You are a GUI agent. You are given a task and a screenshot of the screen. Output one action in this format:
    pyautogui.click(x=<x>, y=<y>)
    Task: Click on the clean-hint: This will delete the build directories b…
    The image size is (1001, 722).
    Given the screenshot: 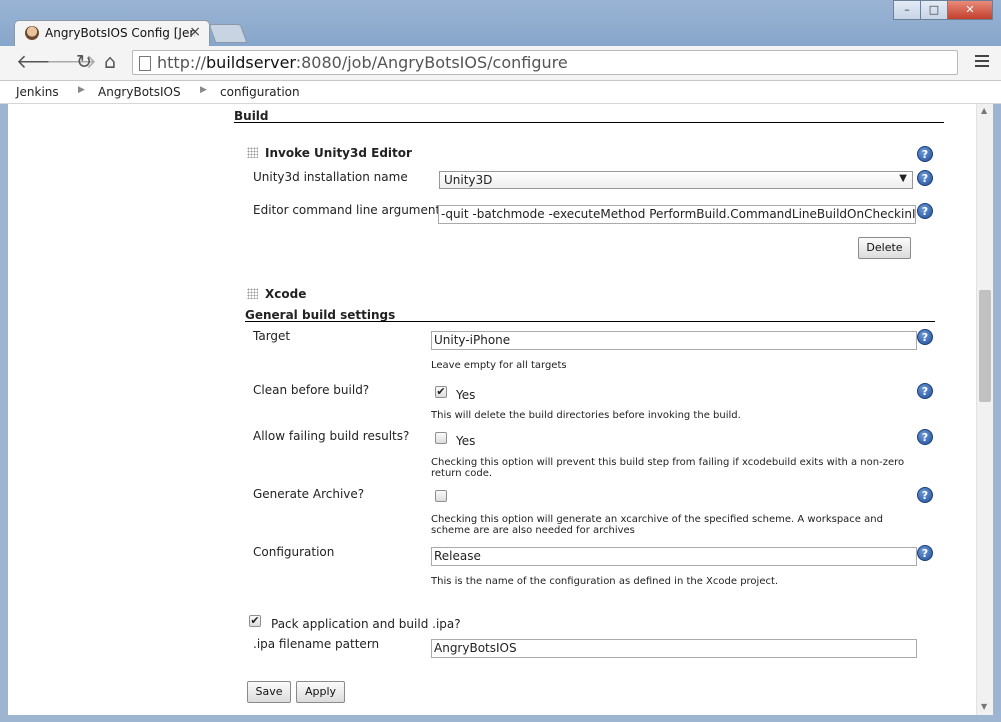 What is the action you would take?
    pyautogui.click(x=586, y=415)
    